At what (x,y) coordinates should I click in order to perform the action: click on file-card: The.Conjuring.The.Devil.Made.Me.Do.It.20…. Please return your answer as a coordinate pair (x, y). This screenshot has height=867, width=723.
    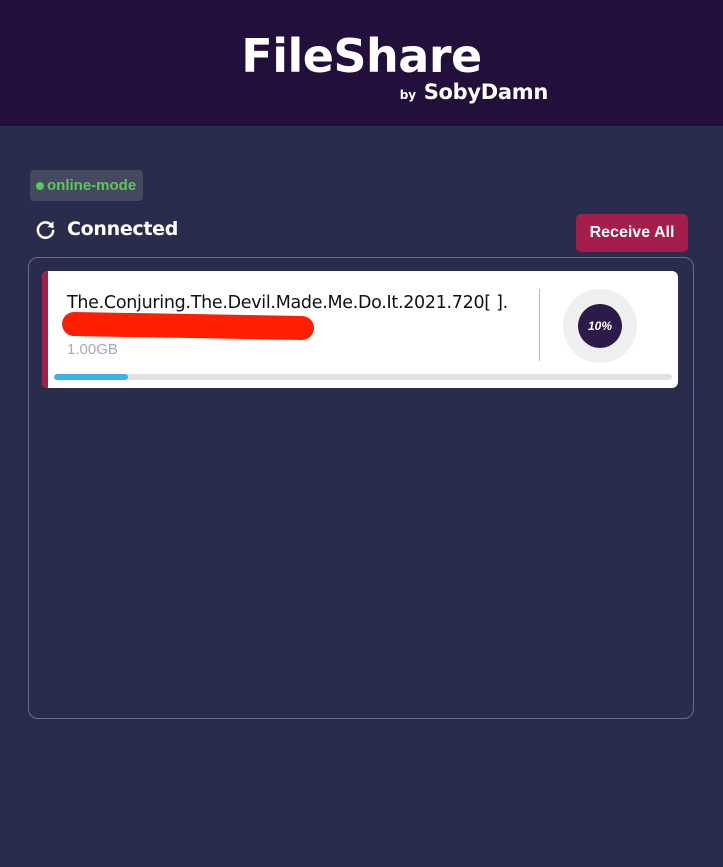
    Looking at the image, I should click on (360, 329).